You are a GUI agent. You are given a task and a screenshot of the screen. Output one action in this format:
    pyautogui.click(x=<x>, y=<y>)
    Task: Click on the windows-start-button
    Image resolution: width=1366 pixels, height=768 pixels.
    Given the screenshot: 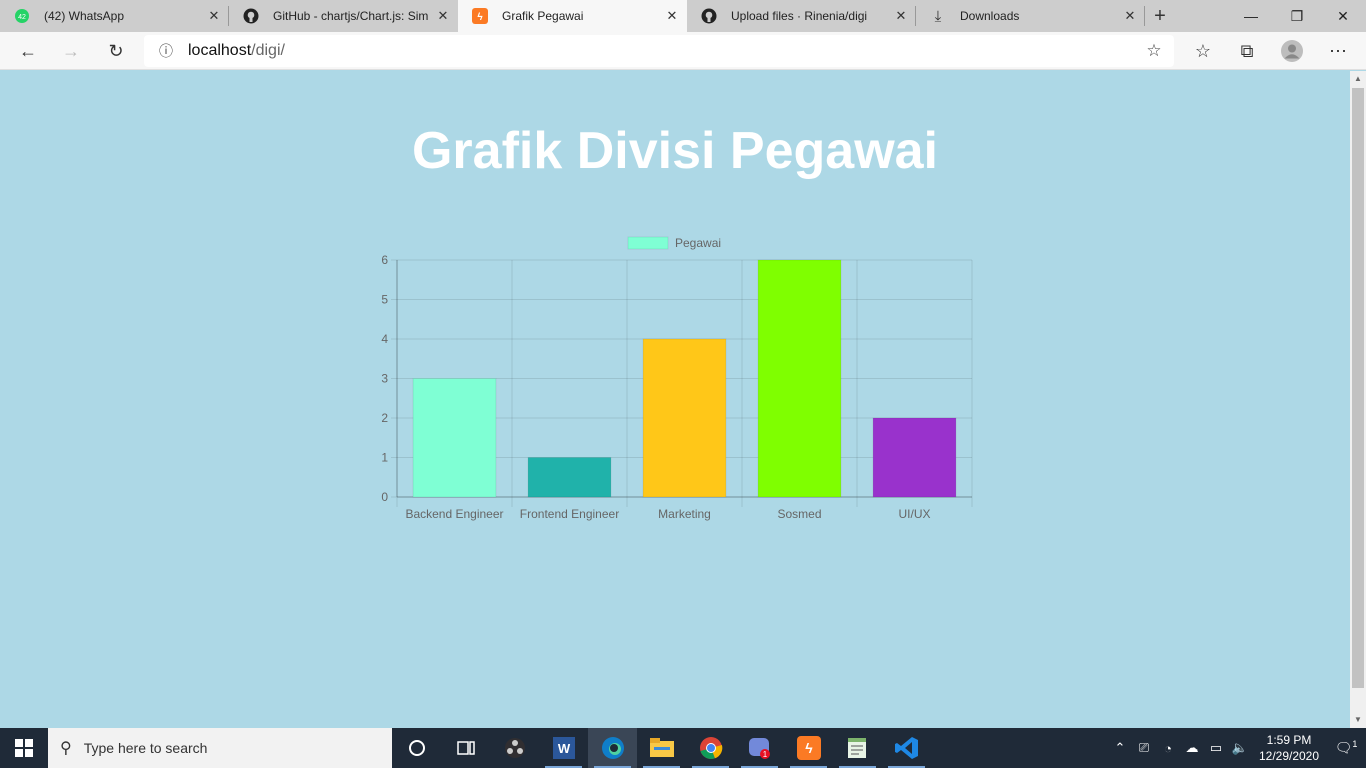 What is the action you would take?
    pyautogui.click(x=24, y=748)
    